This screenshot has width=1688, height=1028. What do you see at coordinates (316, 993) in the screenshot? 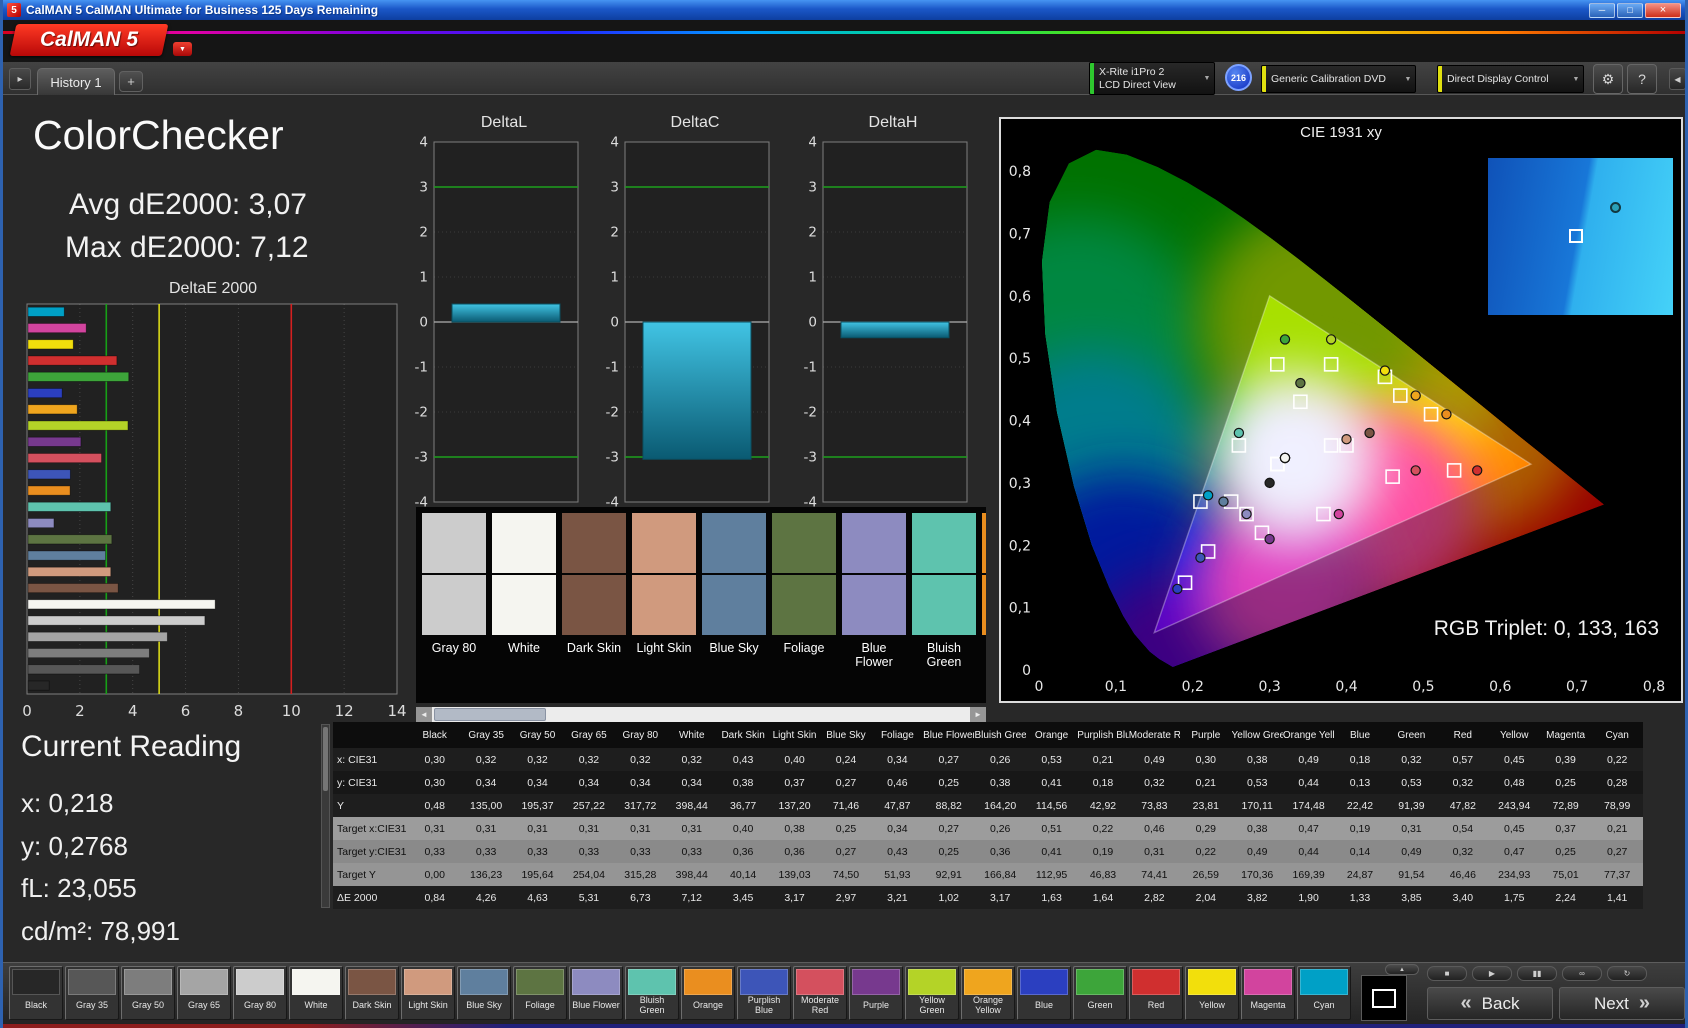
I see `patch-button-white: White` at bounding box center [316, 993].